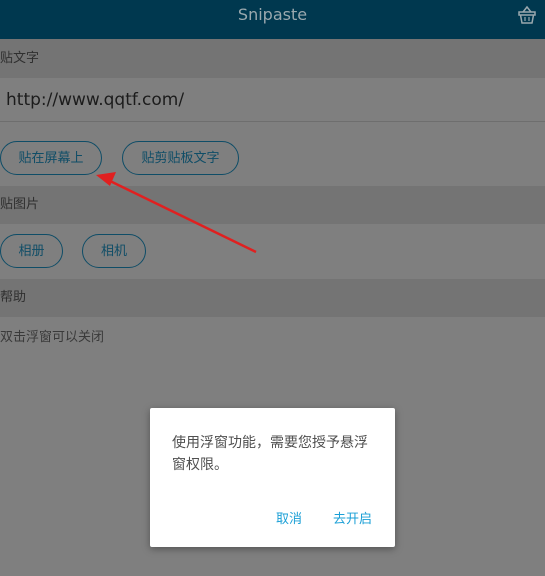  I want to click on permission-dialog: 使用浮窗功能，需要您授予悬浮窗权限。 取消 去开启, so click(272, 477).